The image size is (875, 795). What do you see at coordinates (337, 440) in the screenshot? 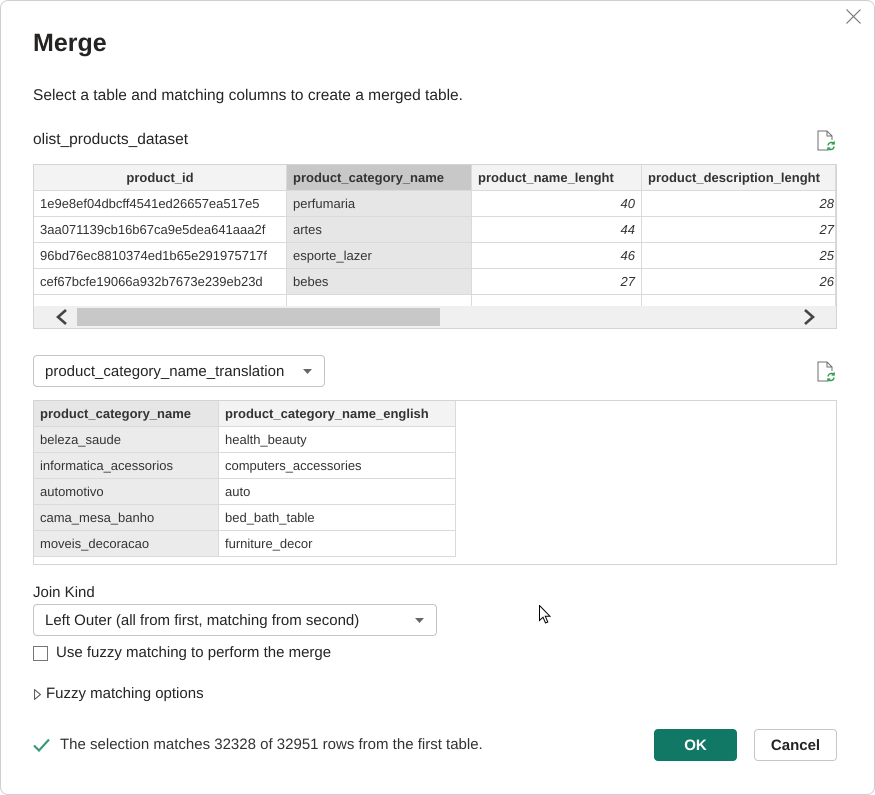
I see `table-cell: health_beauty` at bounding box center [337, 440].